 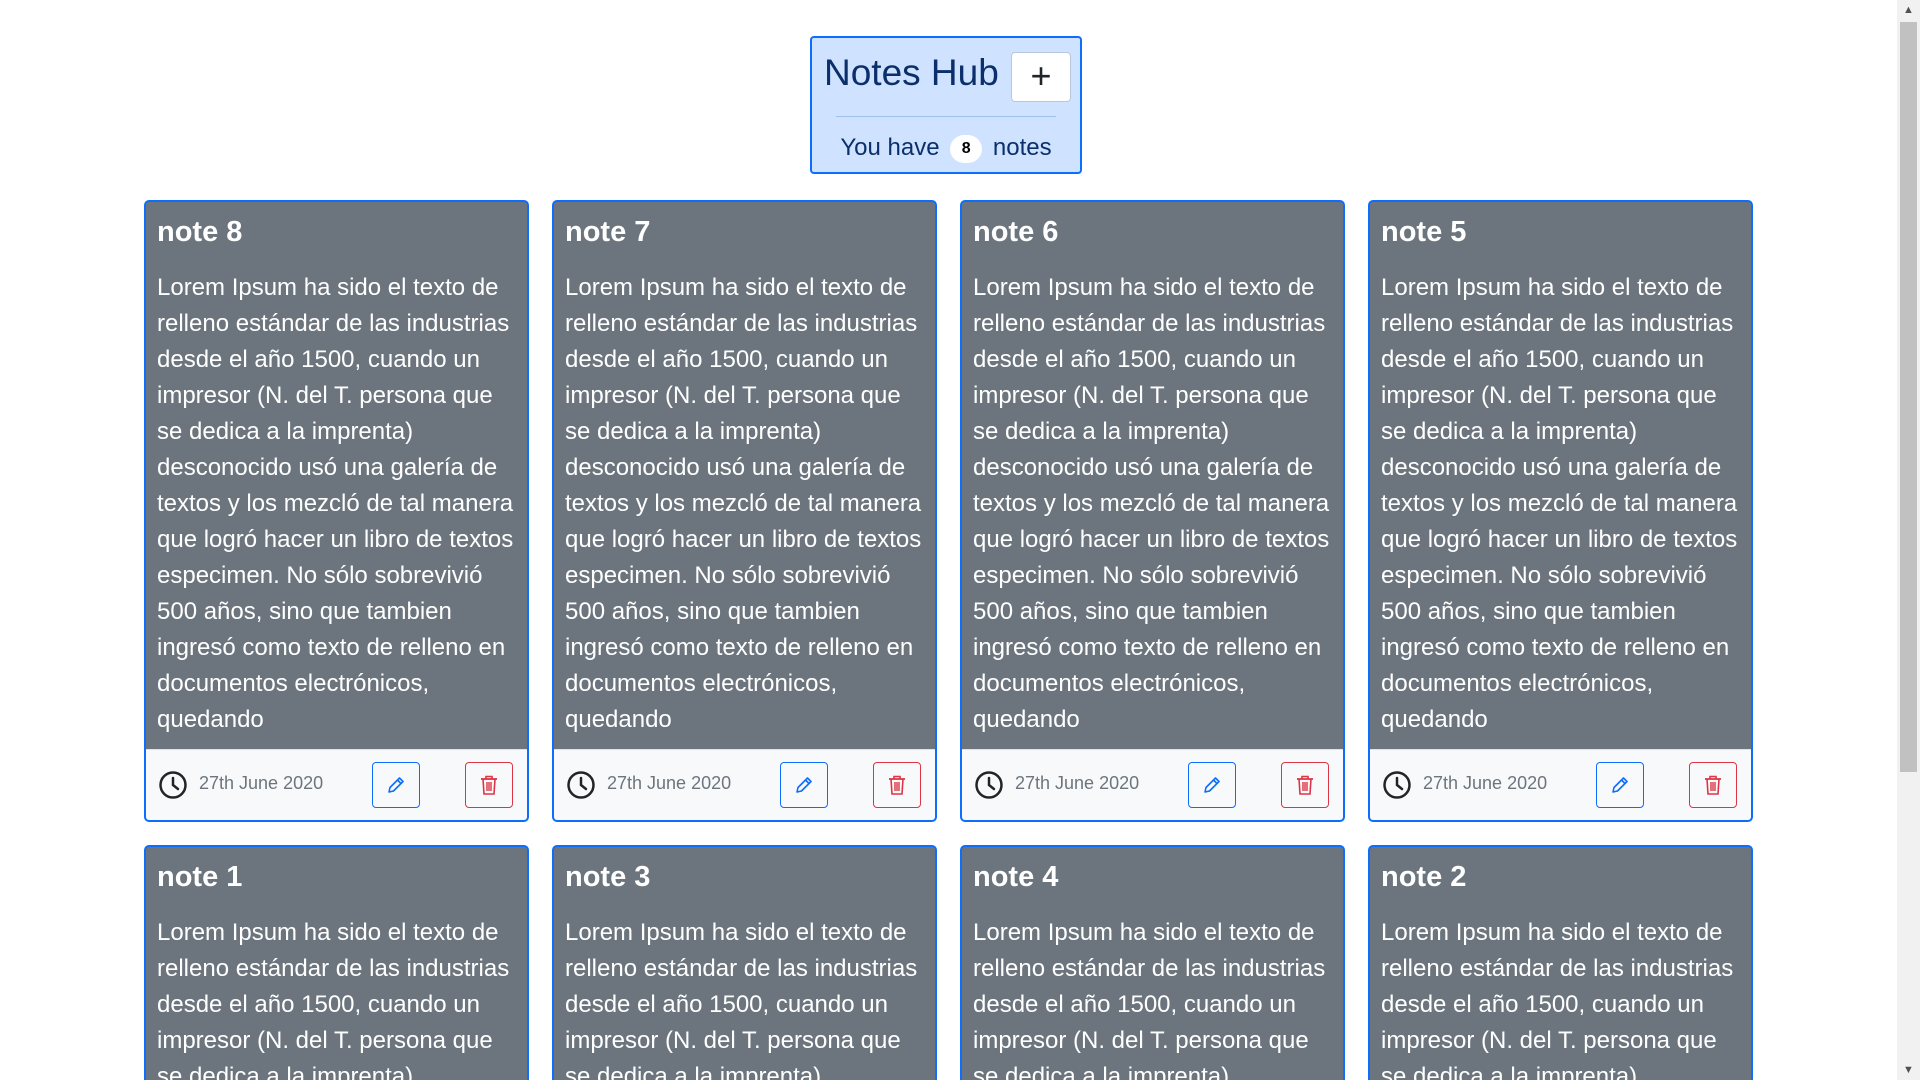 I want to click on note-title: note 5, so click(x=1424, y=232).